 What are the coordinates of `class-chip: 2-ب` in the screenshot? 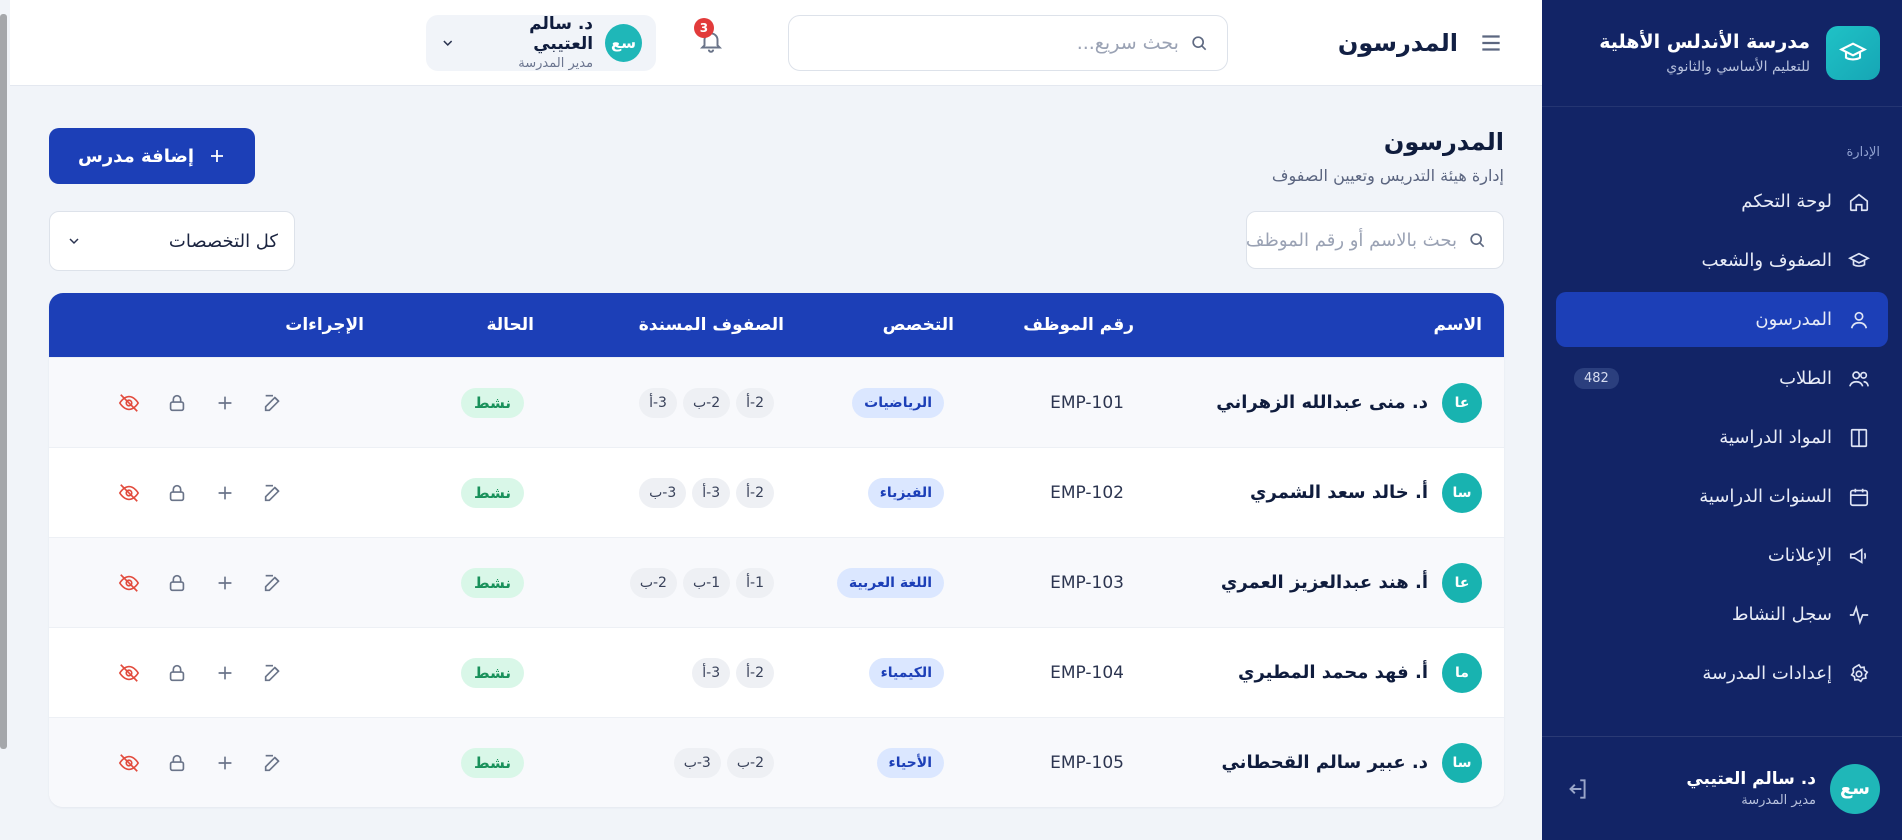 It's located at (750, 762).